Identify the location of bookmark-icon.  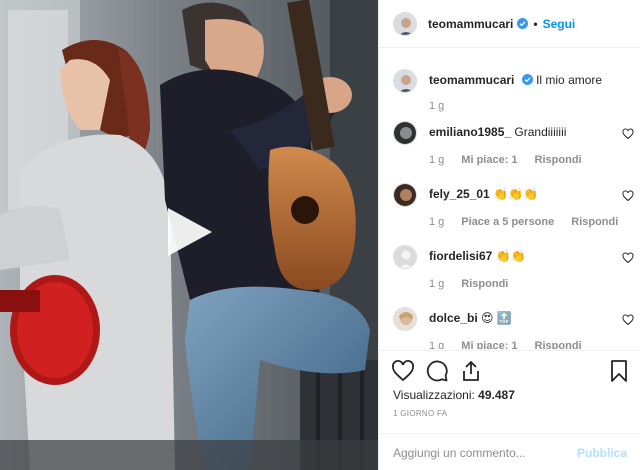
(619, 371).